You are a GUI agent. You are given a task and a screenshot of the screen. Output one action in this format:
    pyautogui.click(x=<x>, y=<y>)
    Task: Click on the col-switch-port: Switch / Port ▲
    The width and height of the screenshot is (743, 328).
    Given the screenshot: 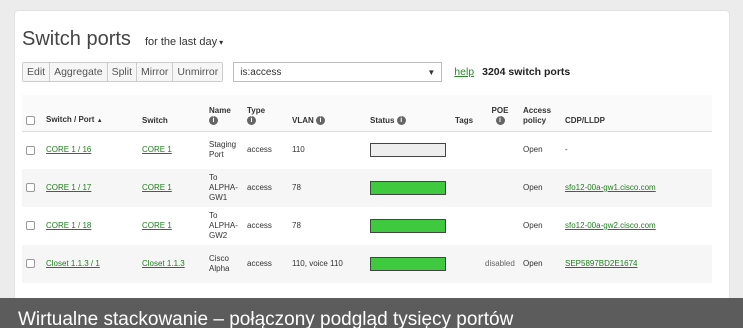 What is the action you would take?
    pyautogui.click(x=90, y=113)
    